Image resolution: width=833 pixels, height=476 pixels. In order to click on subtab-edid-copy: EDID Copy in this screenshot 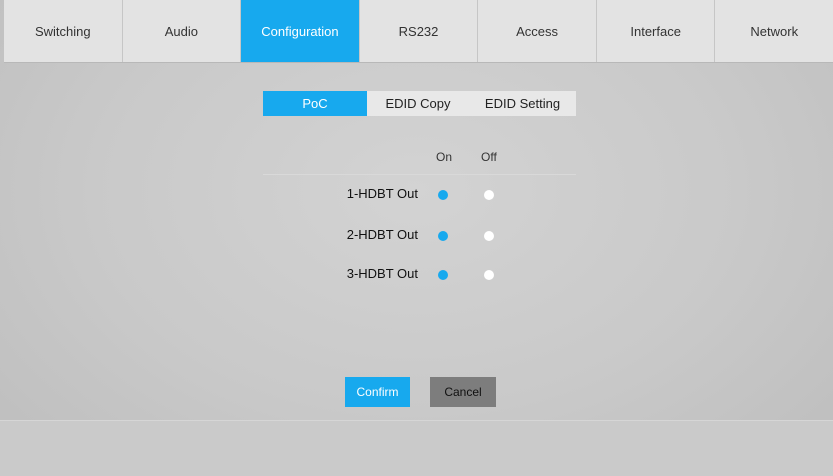, I will do `click(418, 103)`.